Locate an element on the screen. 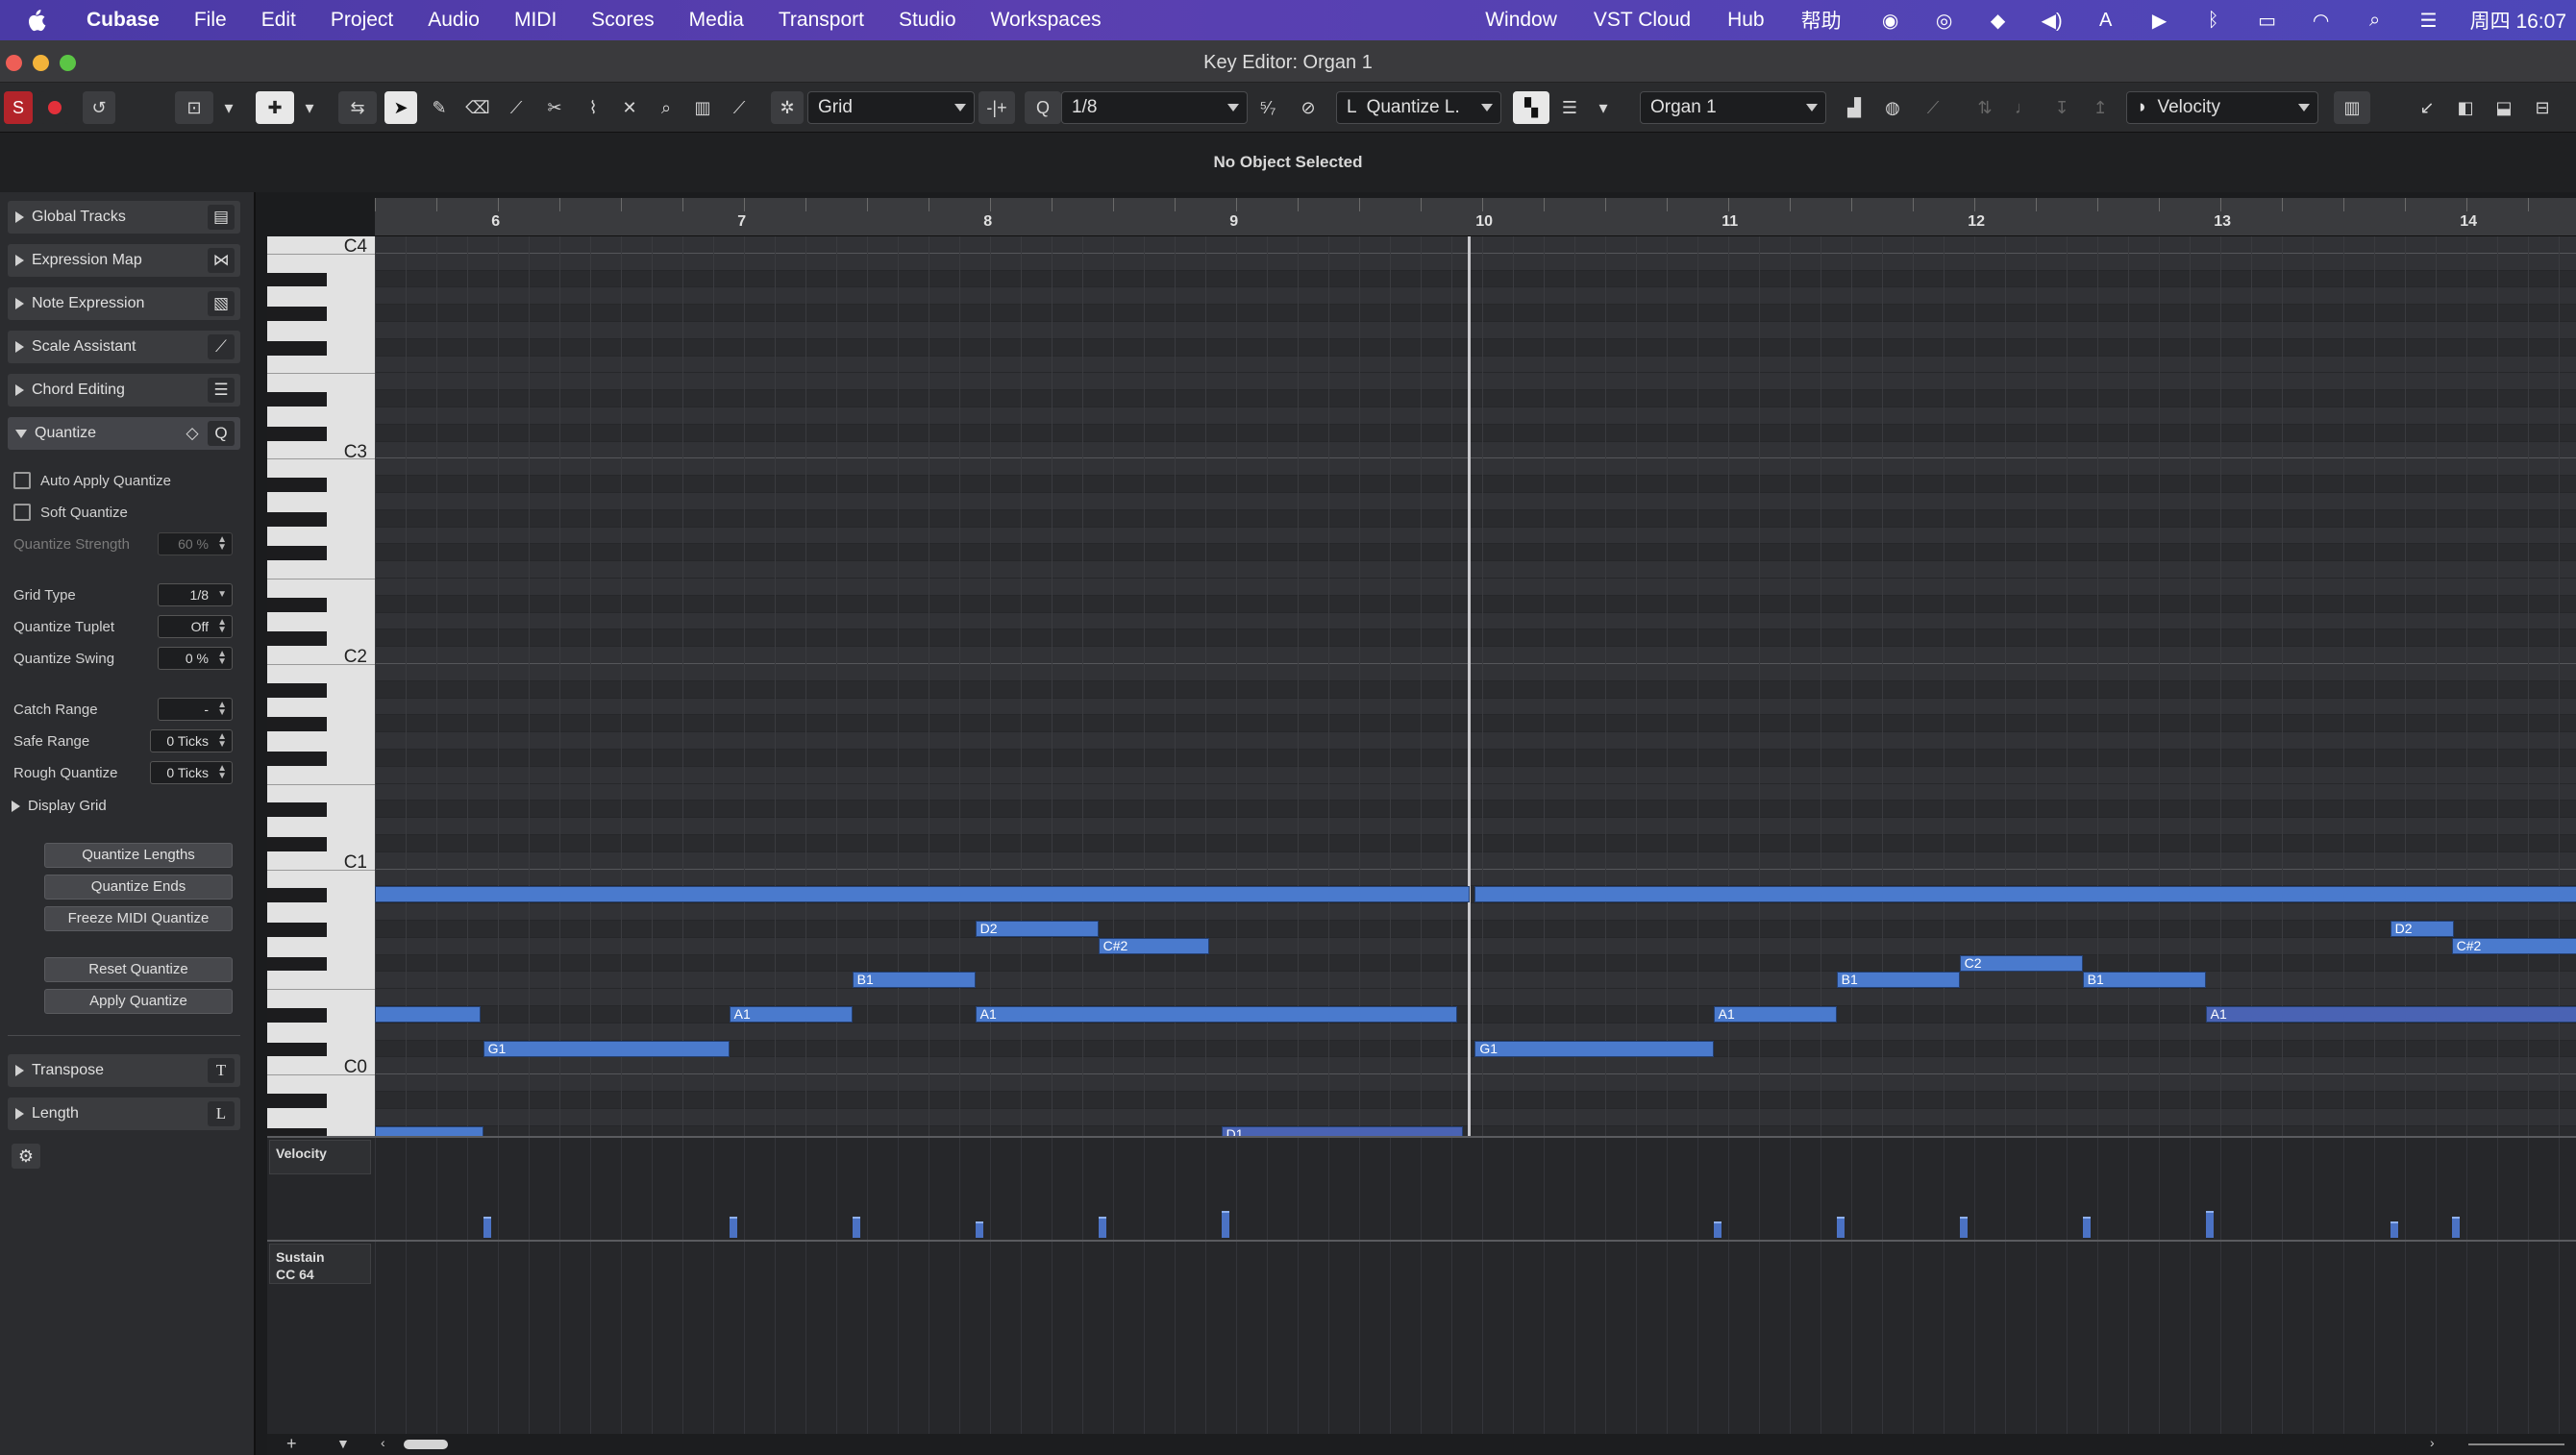 This screenshot has height=1455, width=2576. drumstick-tool-icon: ⟋ is located at coordinates (739, 107).